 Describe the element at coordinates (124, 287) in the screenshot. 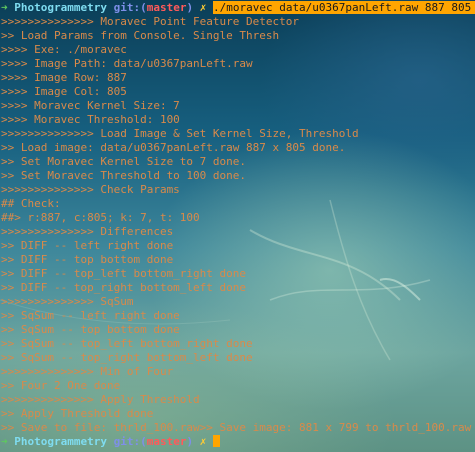

I see `output-line: >> DIFF -- top_right bottom_left done` at that location.